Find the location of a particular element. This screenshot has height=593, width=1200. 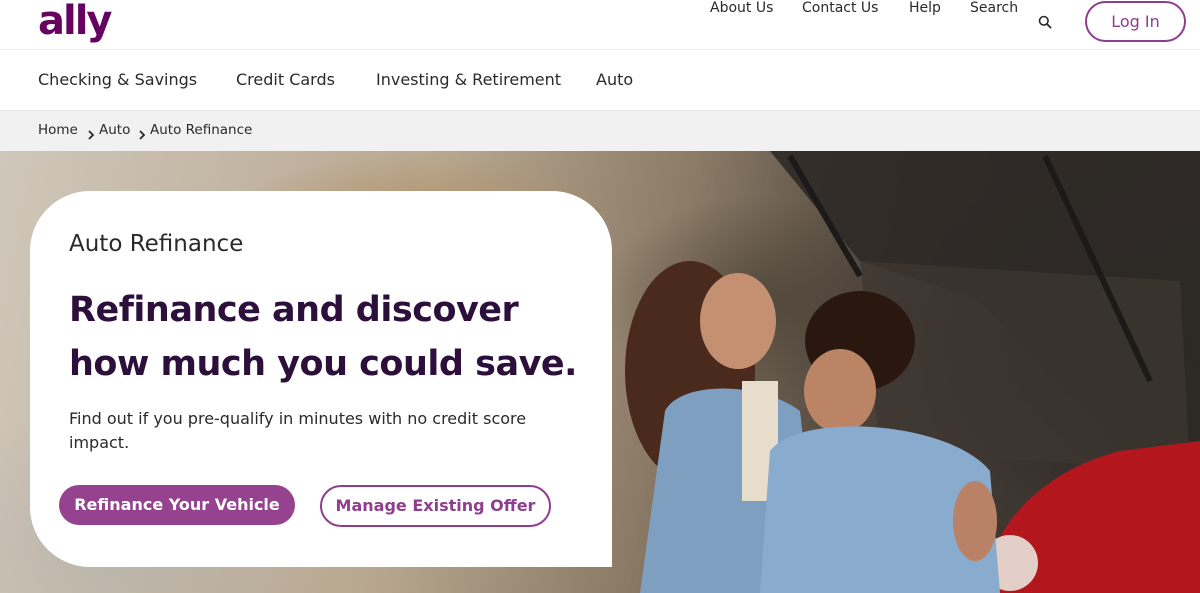

hero-headline-line-2: how much you could save. is located at coordinates (323, 364).